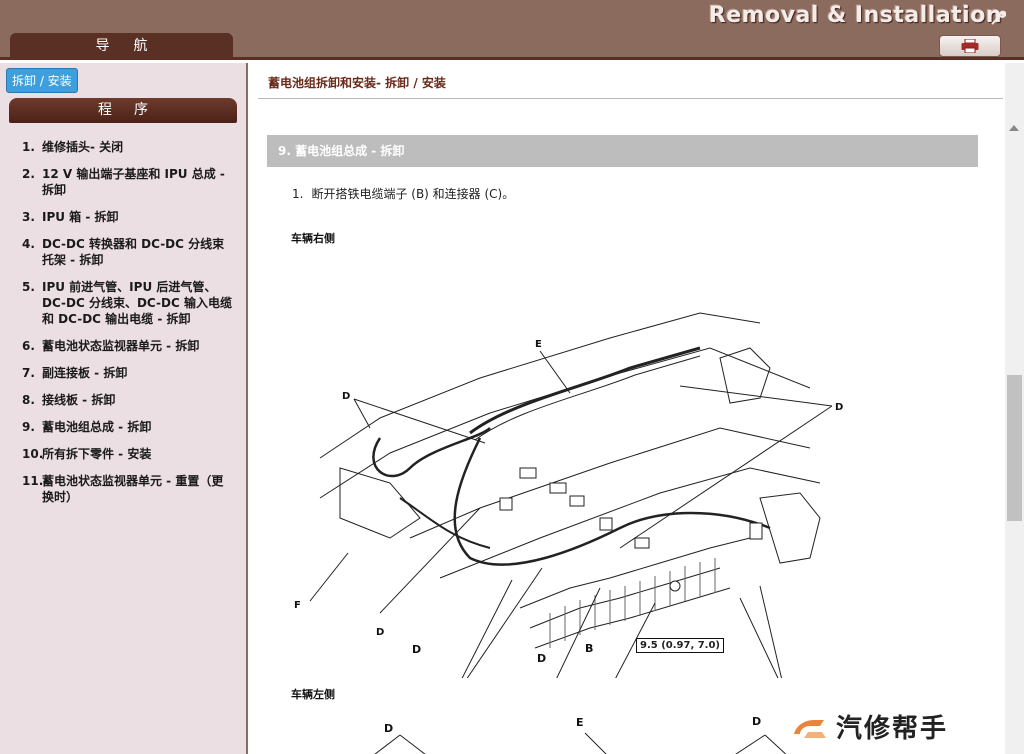 The width and height of the screenshot is (1024, 754). I want to click on procedure-step: 10. 所有拆下零件 - 安装, so click(127, 454).